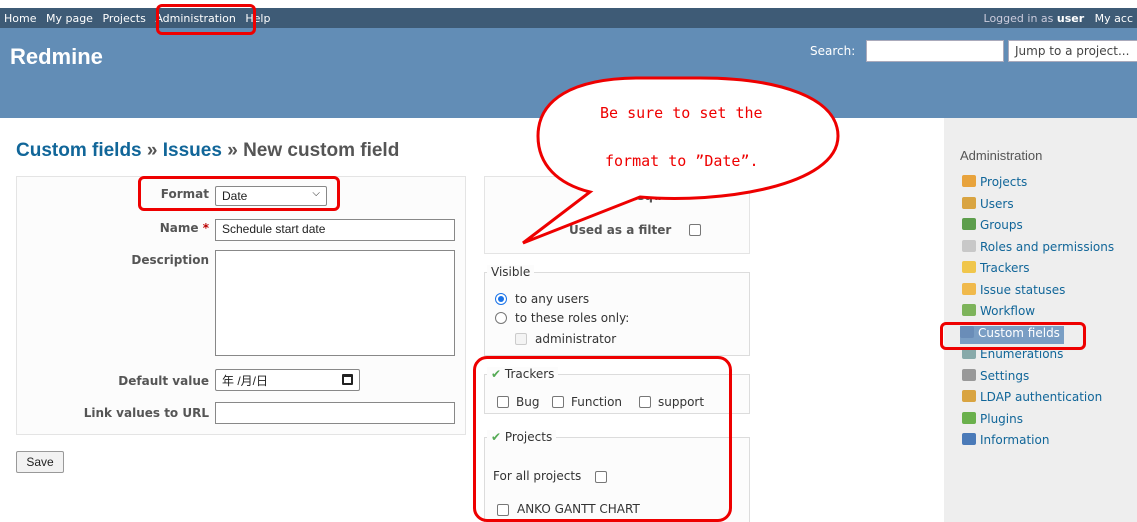 The height and width of the screenshot is (522, 1137). I want to click on sidebar-item-projects: Projects, so click(994, 184).